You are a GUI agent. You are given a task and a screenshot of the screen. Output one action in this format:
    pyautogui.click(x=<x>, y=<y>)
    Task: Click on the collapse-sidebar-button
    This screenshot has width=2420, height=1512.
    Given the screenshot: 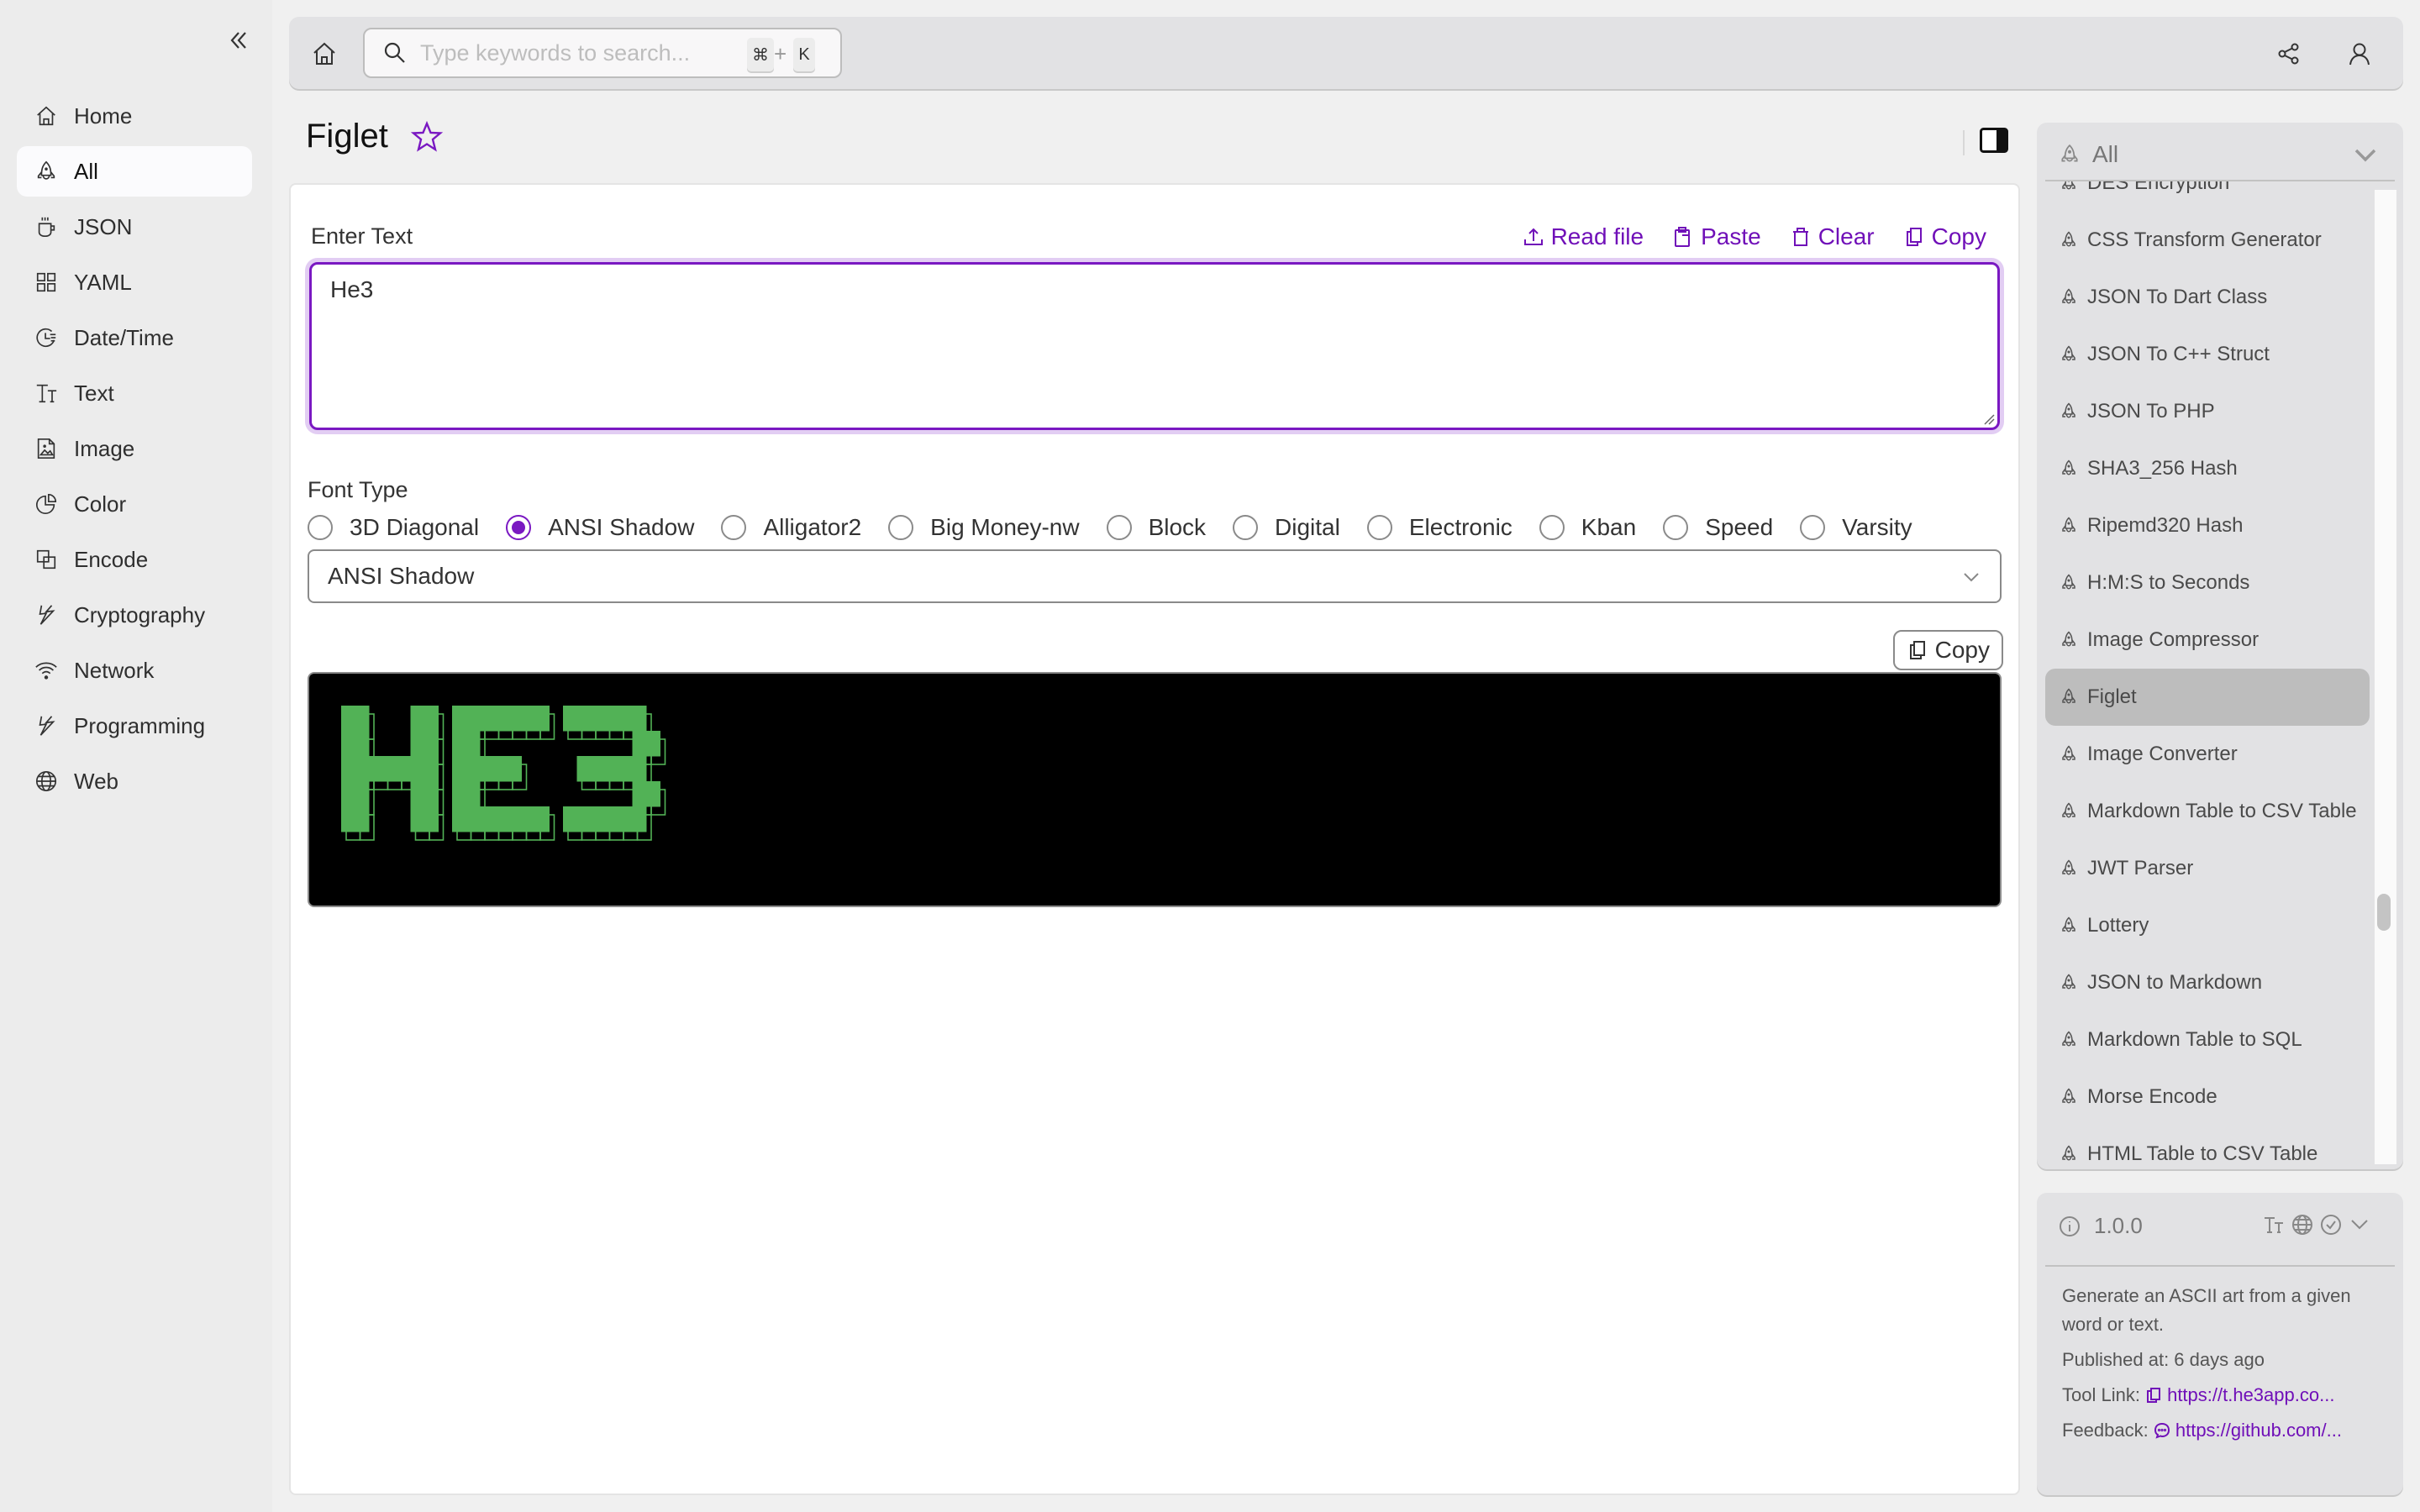 What is the action you would take?
    pyautogui.click(x=239, y=40)
    